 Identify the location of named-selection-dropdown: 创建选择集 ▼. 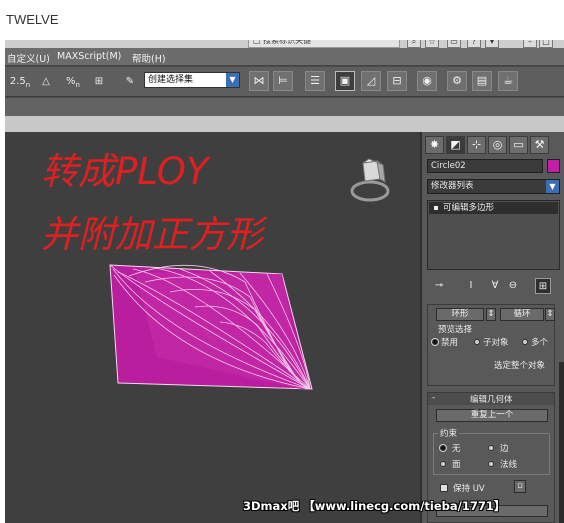
(192, 80).